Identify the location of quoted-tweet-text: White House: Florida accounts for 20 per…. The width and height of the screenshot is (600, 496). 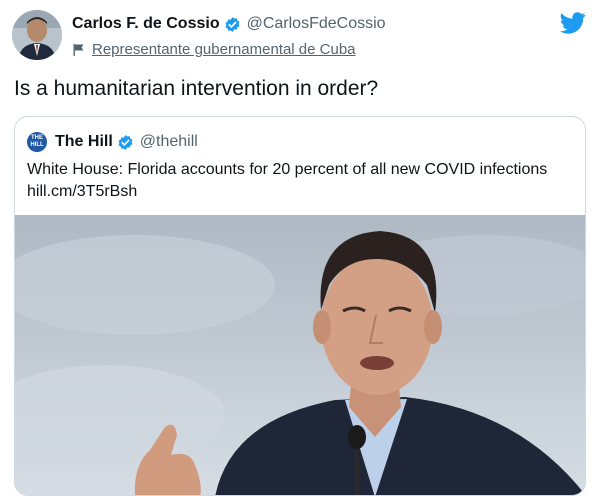
(301, 181).